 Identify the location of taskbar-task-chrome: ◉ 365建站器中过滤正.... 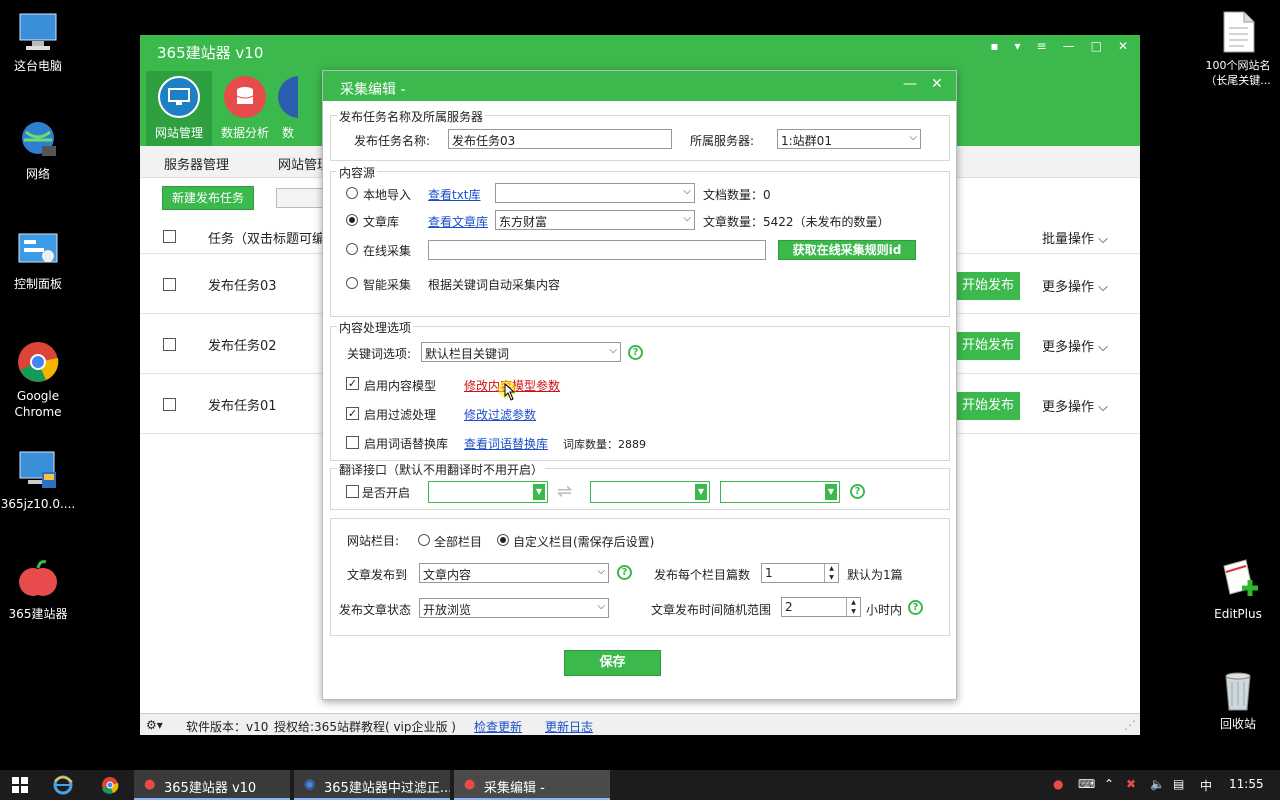
(372, 785).